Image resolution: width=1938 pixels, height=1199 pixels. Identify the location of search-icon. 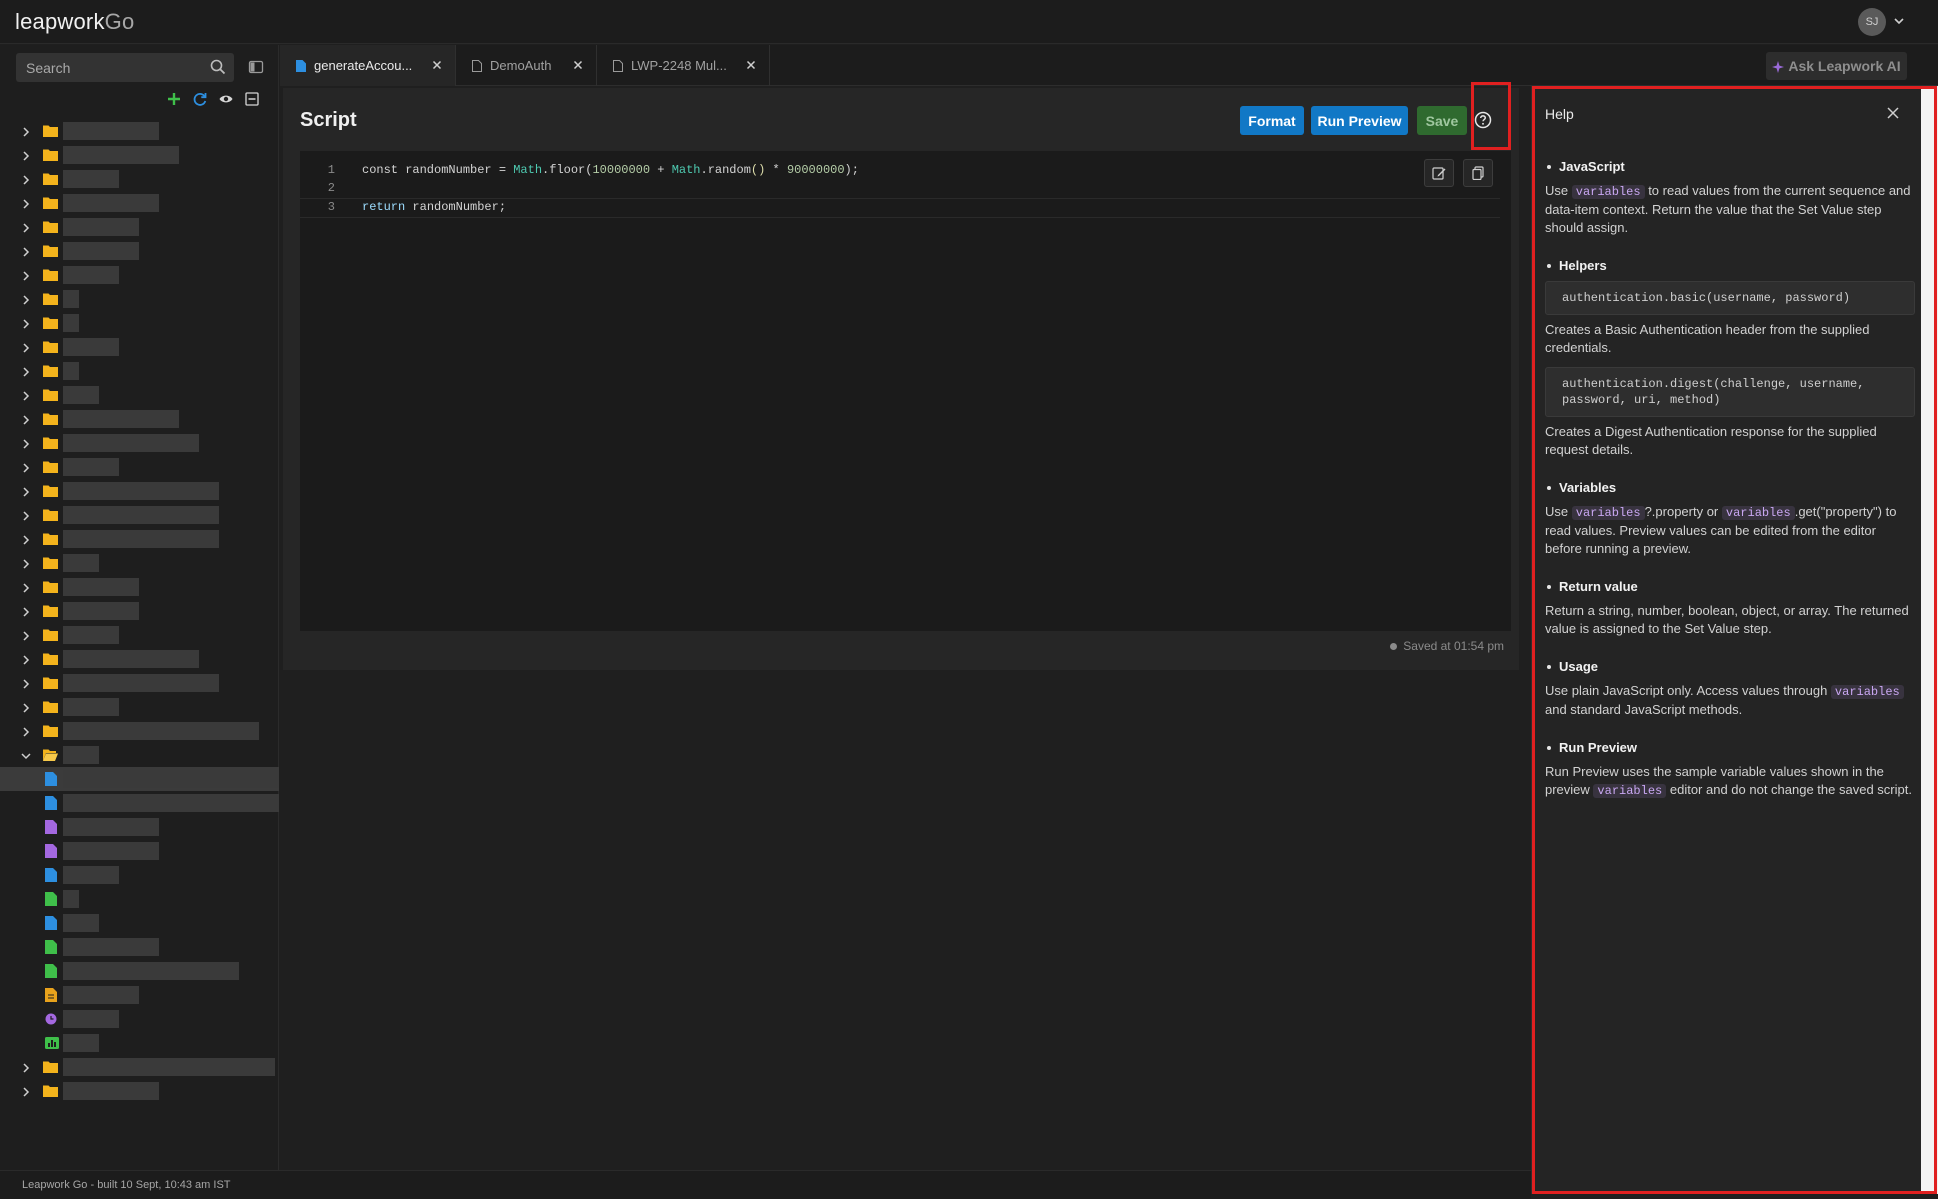
(218, 67).